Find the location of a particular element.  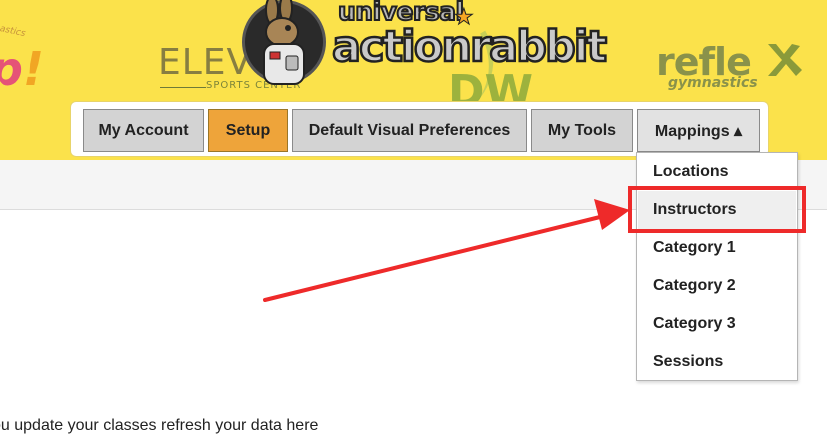

menu-item-category-2: Category 2 is located at coordinates (717, 286).